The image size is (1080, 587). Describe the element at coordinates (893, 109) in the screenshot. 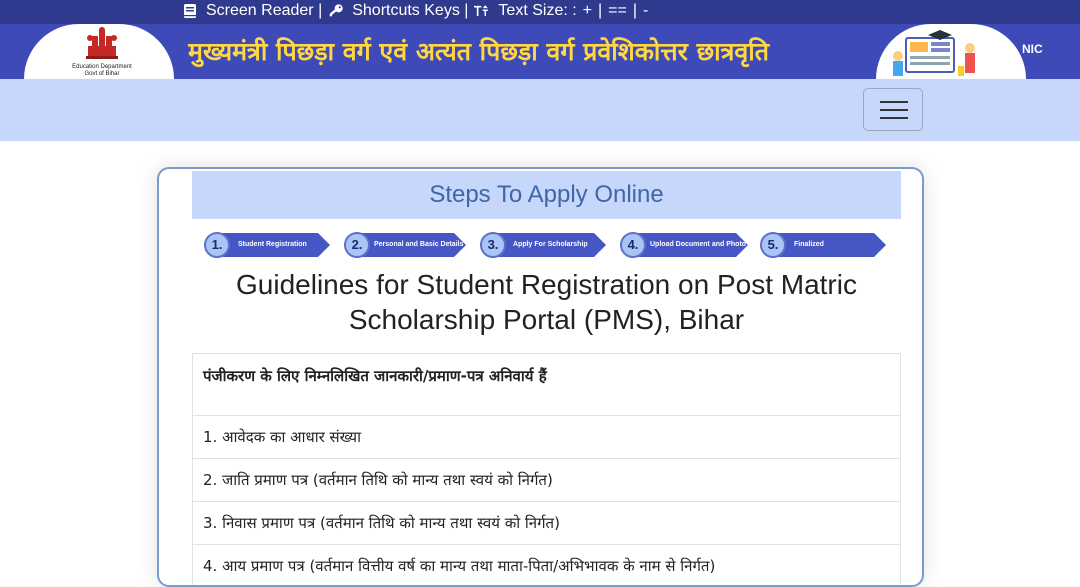

I see `menu-toggle-button` at that location.